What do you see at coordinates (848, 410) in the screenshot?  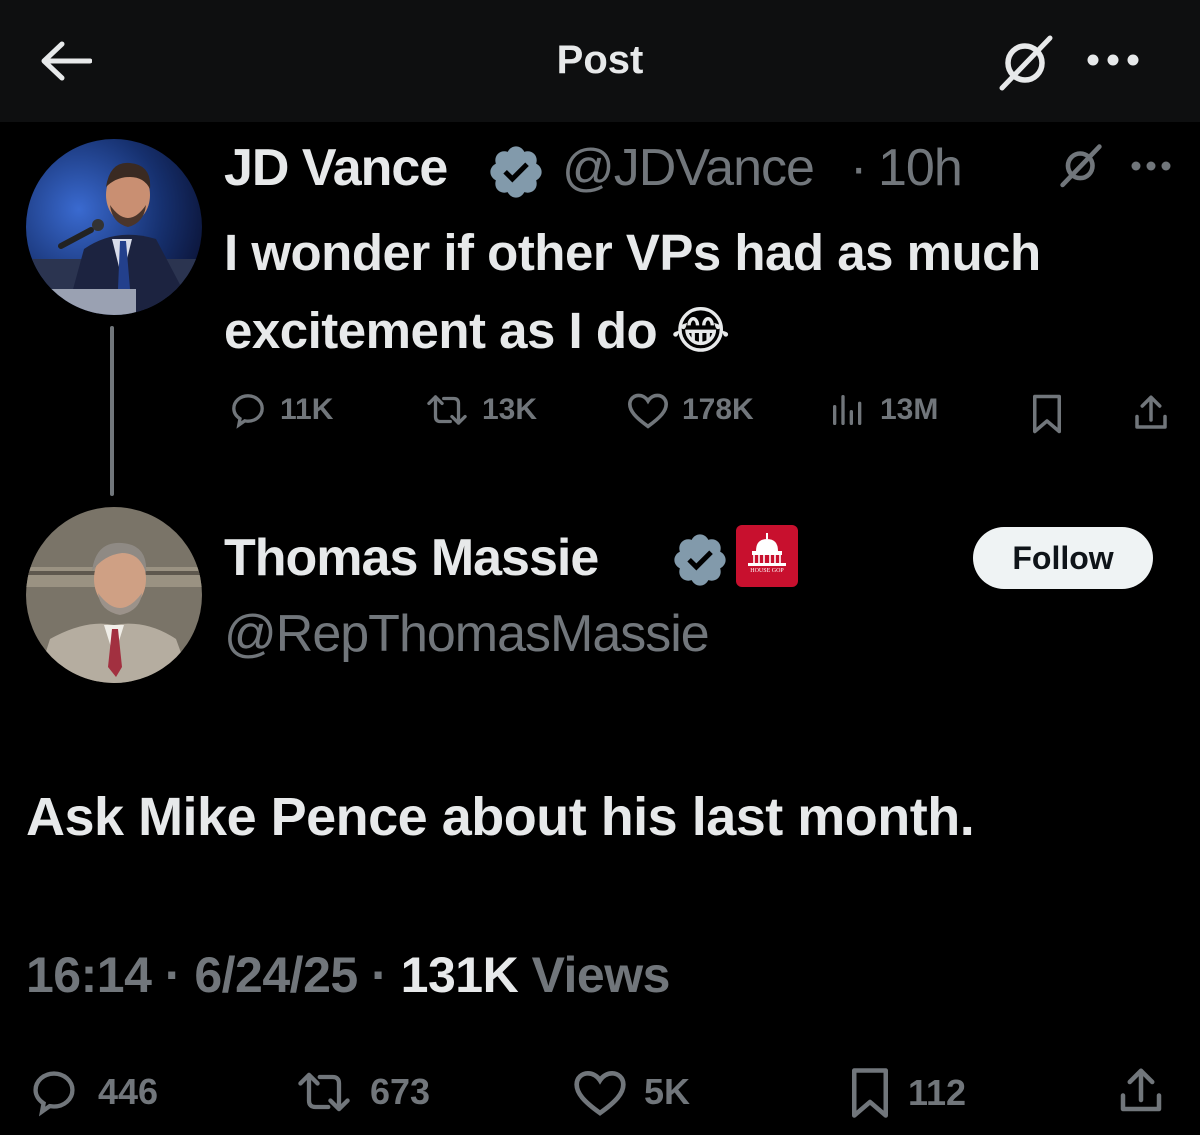 I see `views-icon` at bounding box center [848, 410].